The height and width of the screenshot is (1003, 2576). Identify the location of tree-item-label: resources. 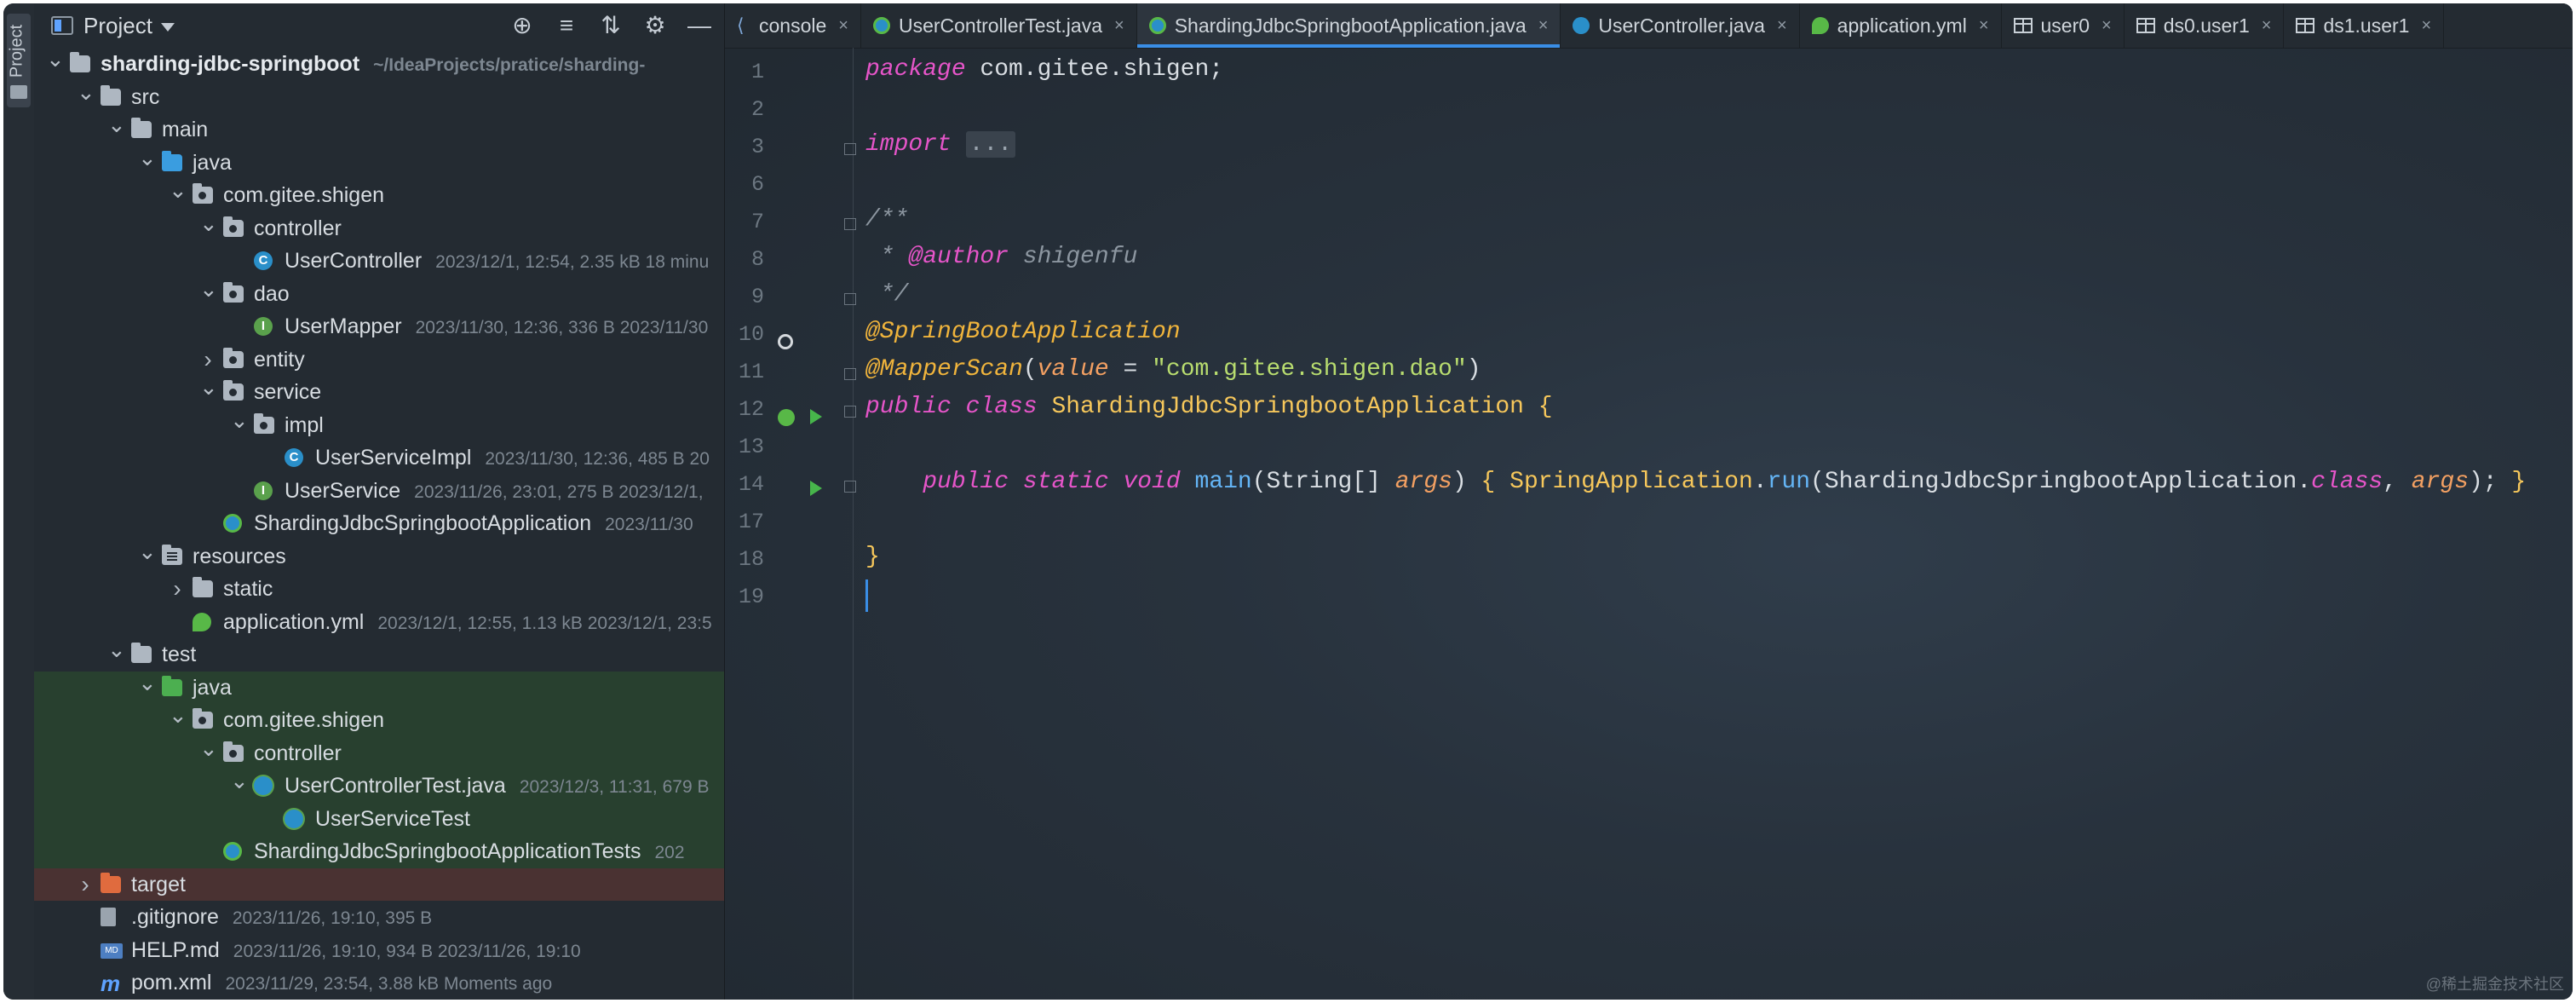
(240, 556).